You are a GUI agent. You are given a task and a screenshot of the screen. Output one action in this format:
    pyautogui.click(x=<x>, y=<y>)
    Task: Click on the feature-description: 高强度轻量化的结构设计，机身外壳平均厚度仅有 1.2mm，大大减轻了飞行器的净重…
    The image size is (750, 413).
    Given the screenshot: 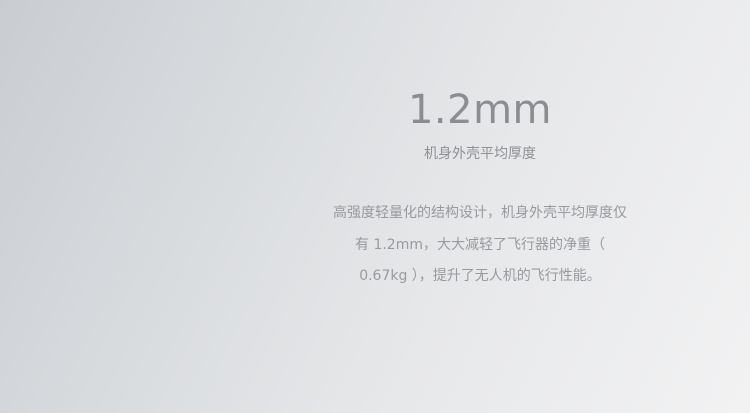 What is the action you would take?
    pyautogui.click(x=480, y=244)
    